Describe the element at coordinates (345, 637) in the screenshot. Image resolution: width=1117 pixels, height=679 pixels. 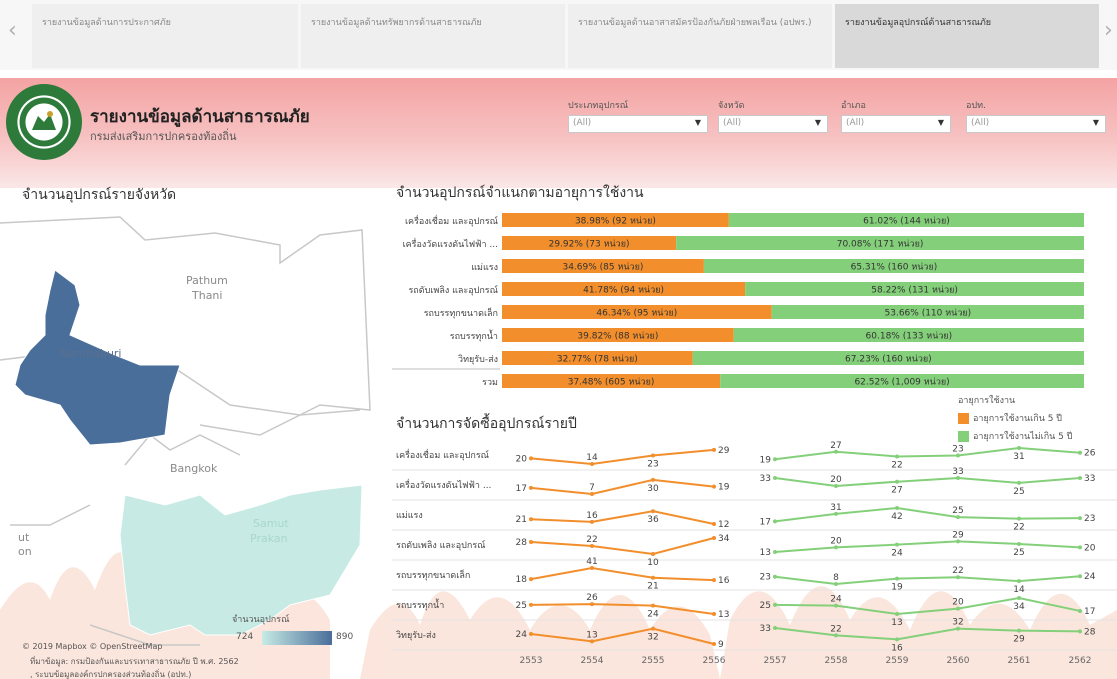
I see `map-legend-max: 890` at that location.